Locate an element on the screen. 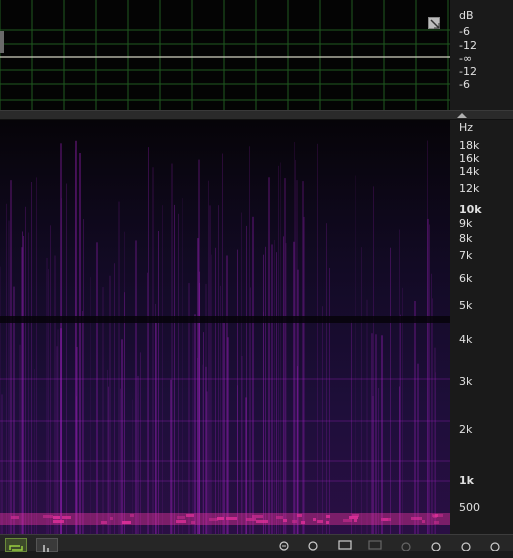  zoom-out-amplitude-button is located at coordinates (436, 545).